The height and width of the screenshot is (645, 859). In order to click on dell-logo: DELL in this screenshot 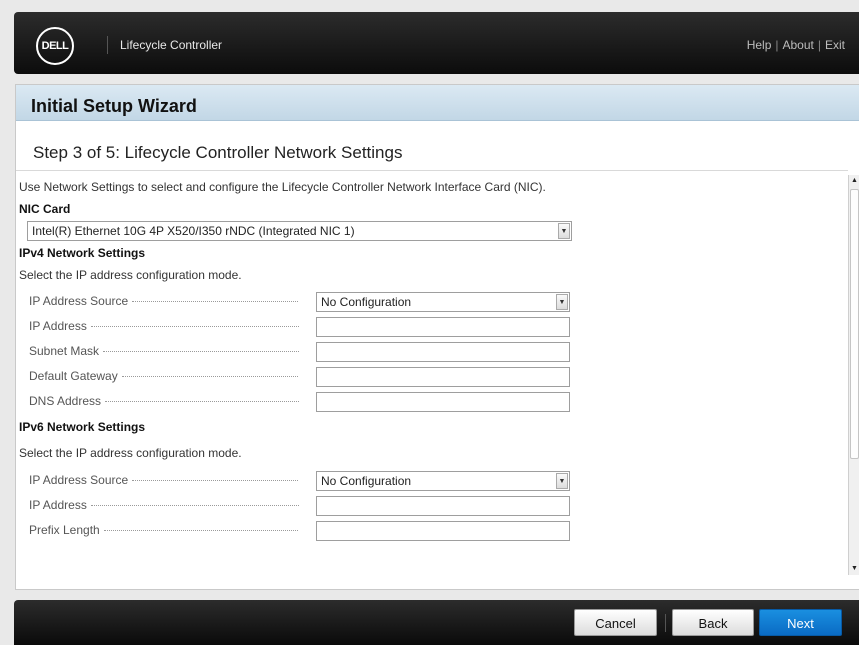, I will do `click(55, 46)`.